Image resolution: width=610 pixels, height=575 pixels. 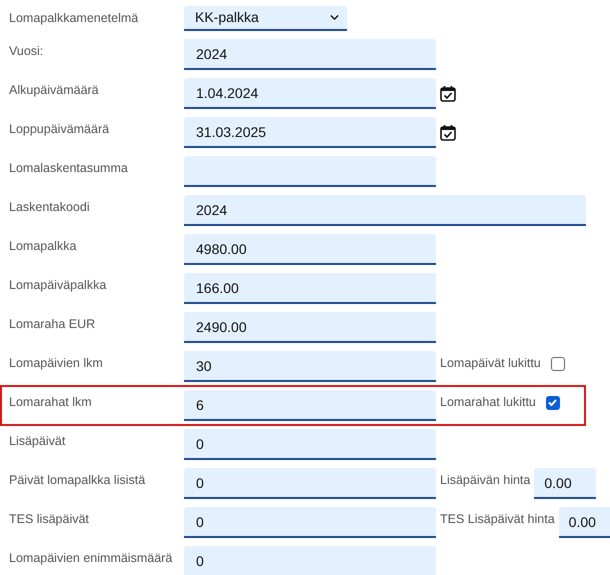 What do you see at coordinates (310, 405) in the screenshot?
I see `input-field: 6` at bounding box center [310, 405].